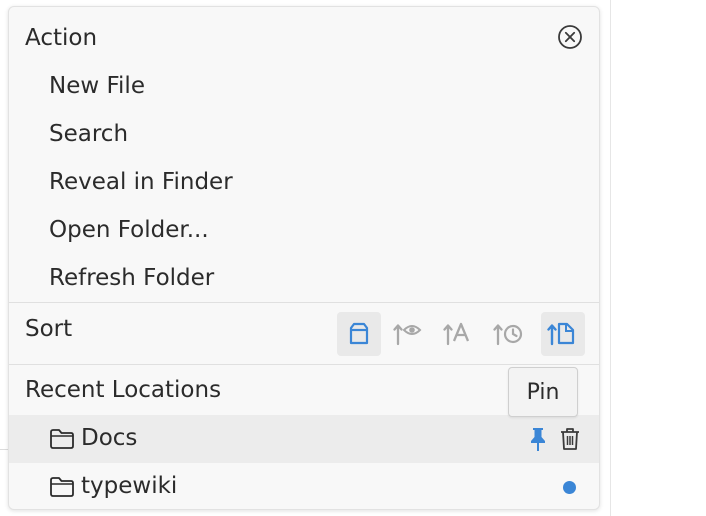 This screenshot has width=706, height=516. I want to click on current-location-indicator, so click(569, 487).